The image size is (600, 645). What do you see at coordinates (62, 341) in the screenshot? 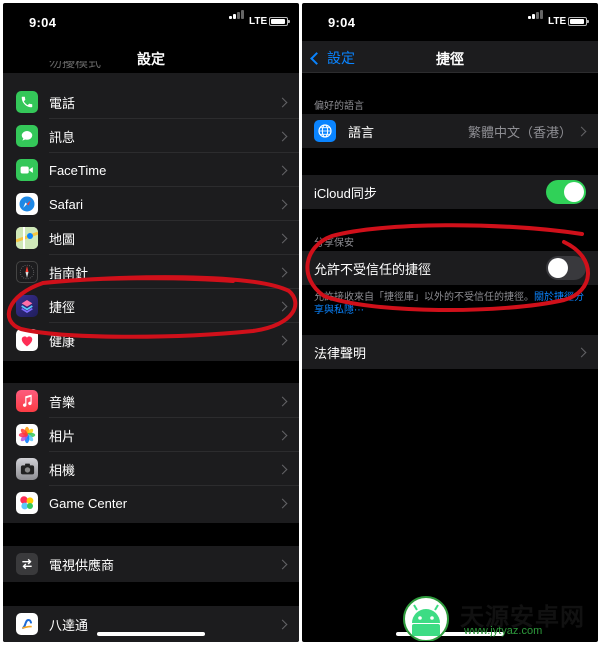
I see `settings-item-label: 健康` at bounding box center [62, 341].